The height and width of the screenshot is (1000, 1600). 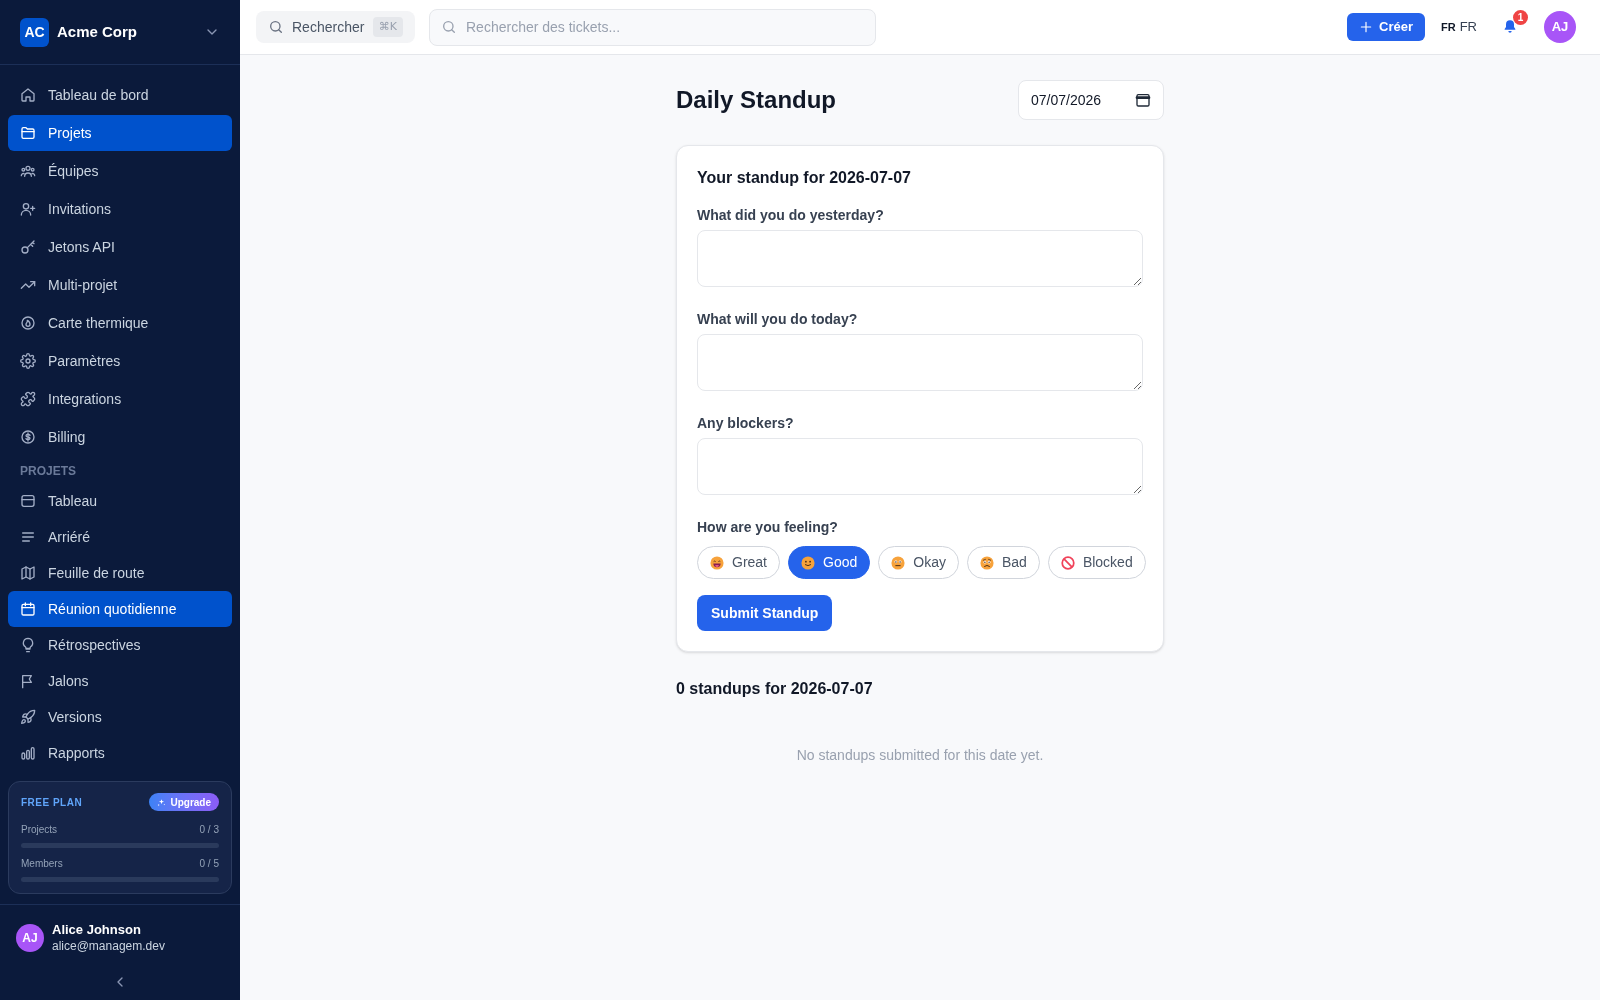 I want to click on mood-option: Okay, so click(x=918, y=562).